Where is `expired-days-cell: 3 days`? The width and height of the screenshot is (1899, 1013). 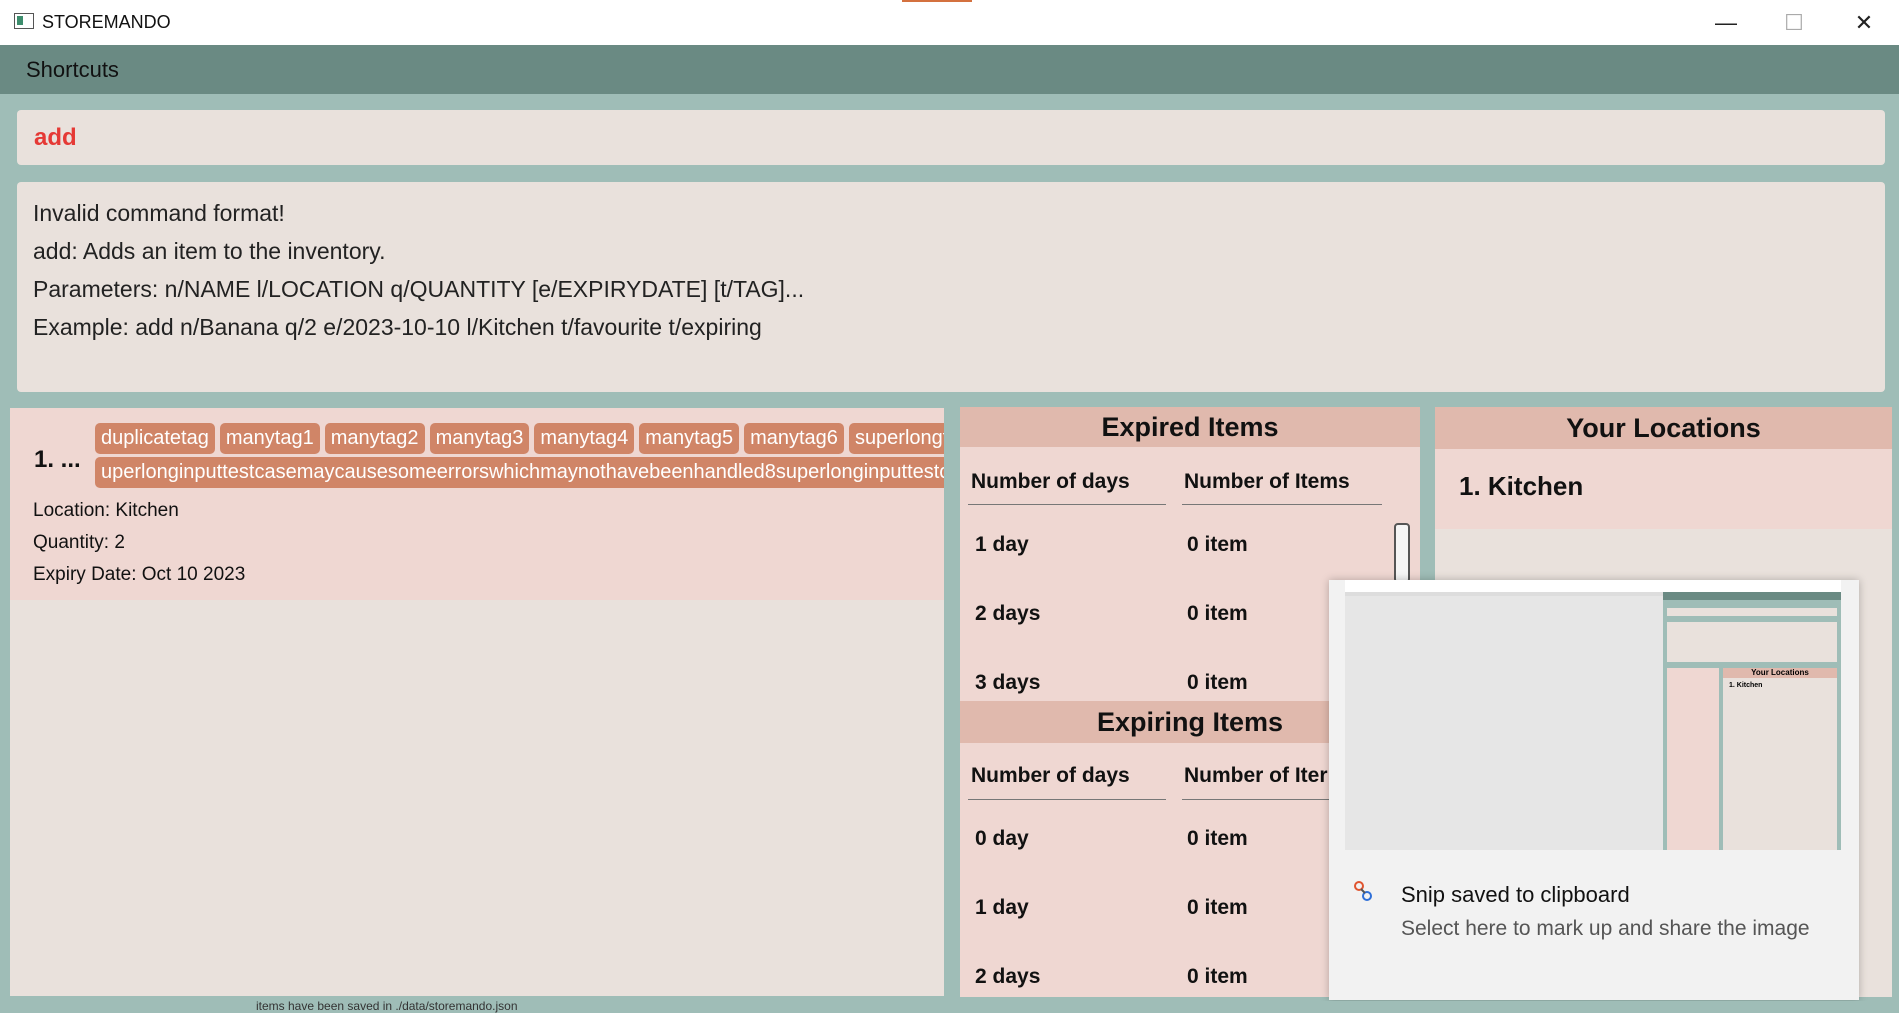 expired-days-cell: 3 days is located at coordinates (1008, 682).